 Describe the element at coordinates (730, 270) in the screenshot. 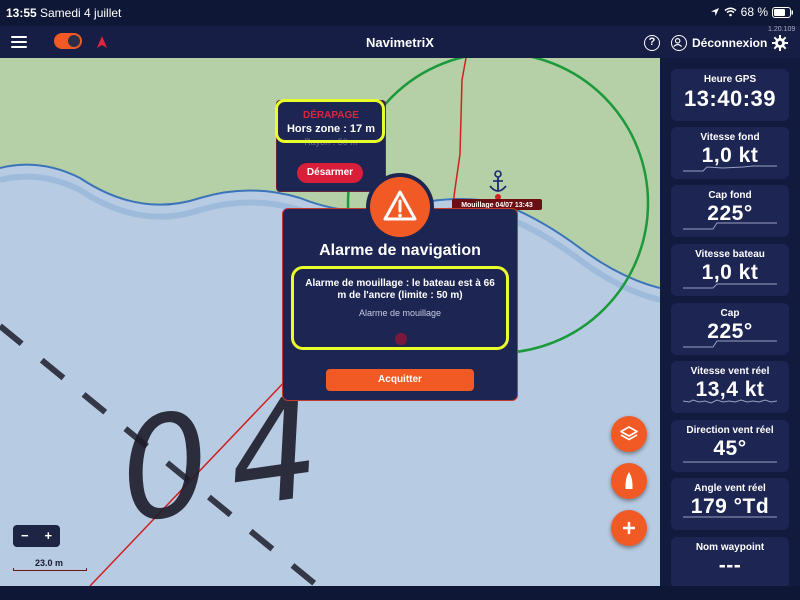

I see `instrument-boat-speed: Vitesse bateau 1,0 kt` at that location.